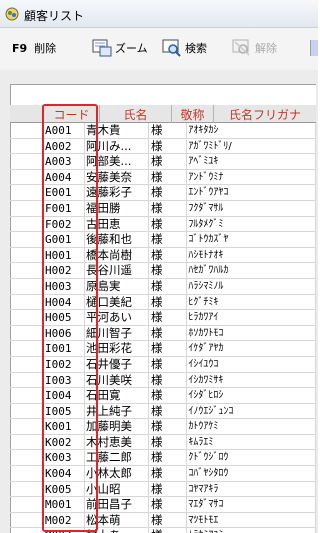 The height and width of the screenshot is (533, 320). I want to click on table-row: A002 阿川み... 様ｱｶﾞﾜﾐﾄﾞﾘ/, so click(163, 146).